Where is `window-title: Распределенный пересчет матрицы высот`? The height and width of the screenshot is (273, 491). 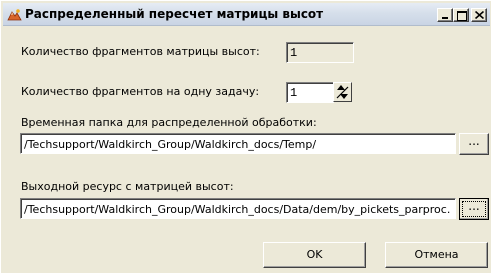 window-title: Распределенный пересчет матрицы высот is located at coordinates (174, 14).